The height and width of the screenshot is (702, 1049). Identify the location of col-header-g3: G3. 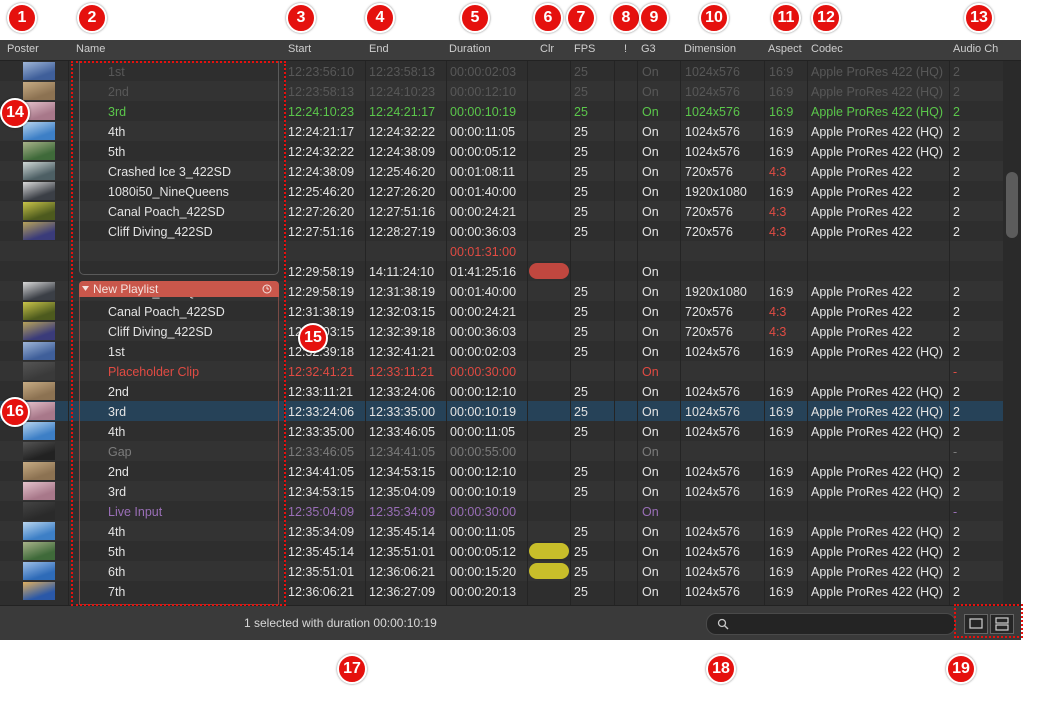
(648, 49).